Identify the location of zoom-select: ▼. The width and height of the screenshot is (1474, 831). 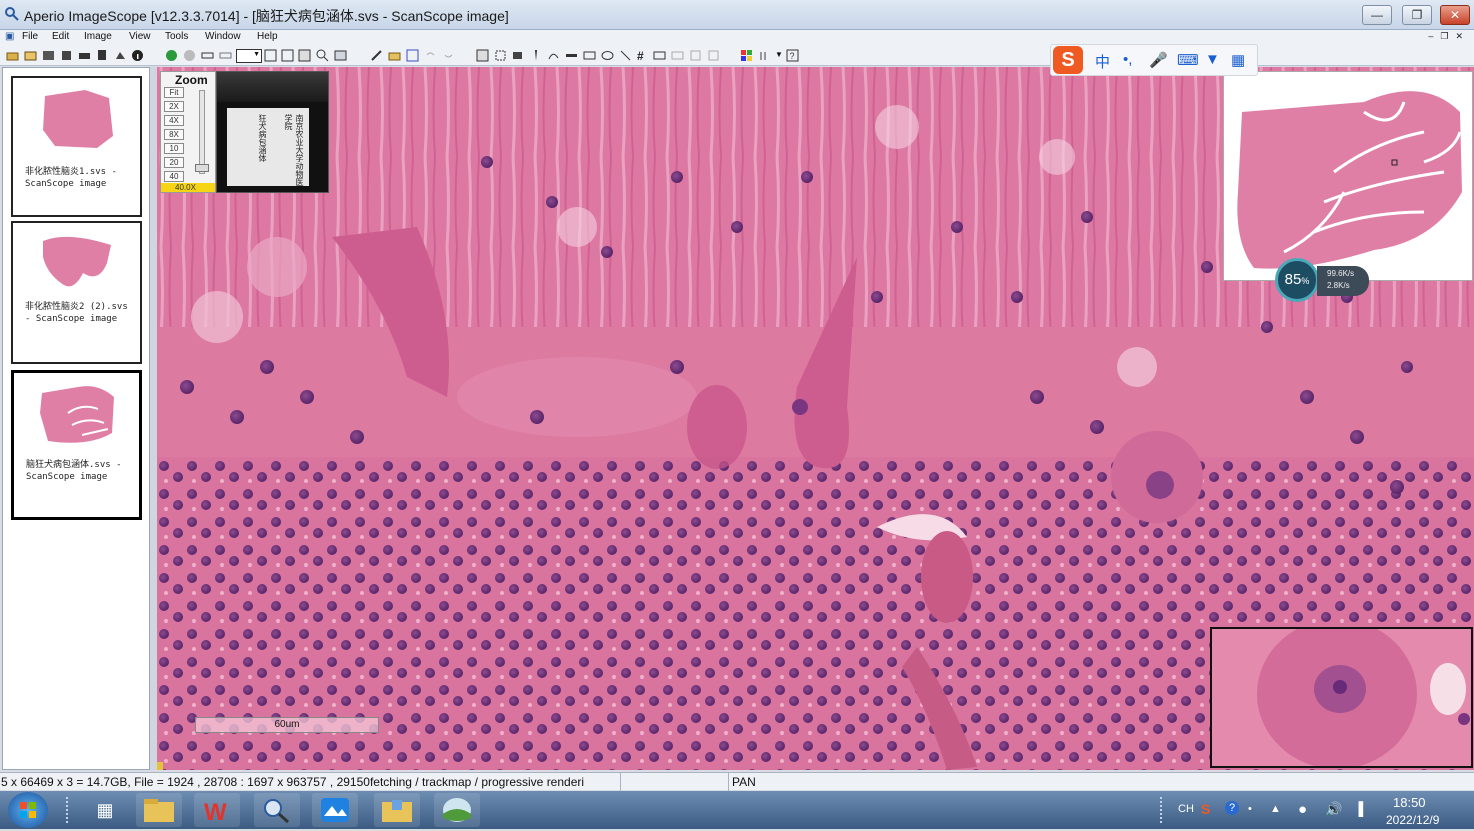
(249, 56).